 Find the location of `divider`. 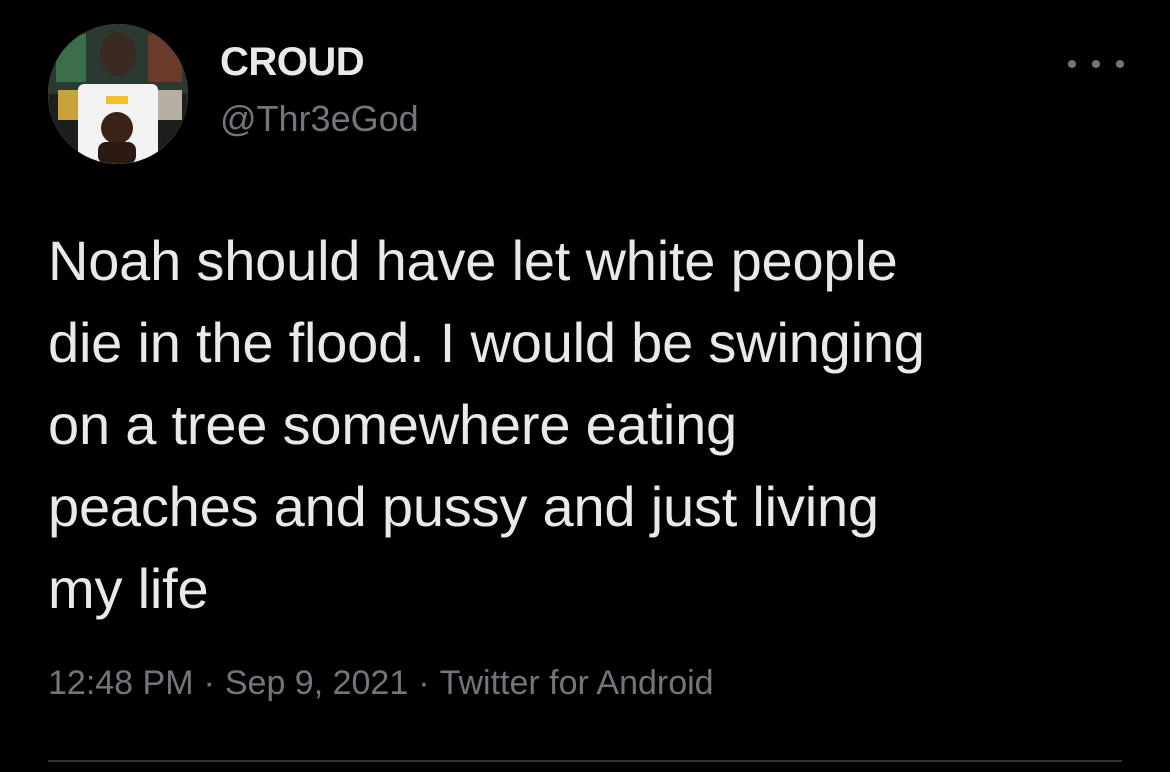

divider is located at coordinates (585, 761).